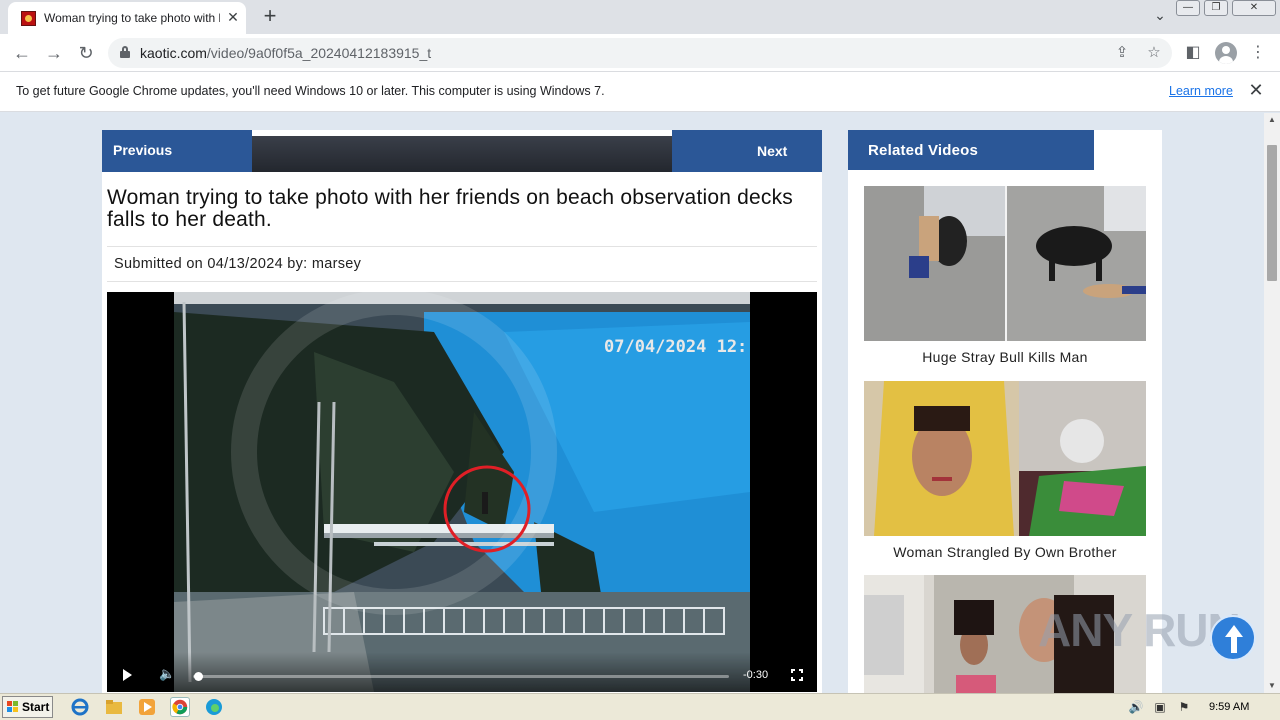 The width and height of the screenshot is (1280, 720). Describe the element at coordinates (214, 707) in the screenshot. I see `edge-icon` at that location.